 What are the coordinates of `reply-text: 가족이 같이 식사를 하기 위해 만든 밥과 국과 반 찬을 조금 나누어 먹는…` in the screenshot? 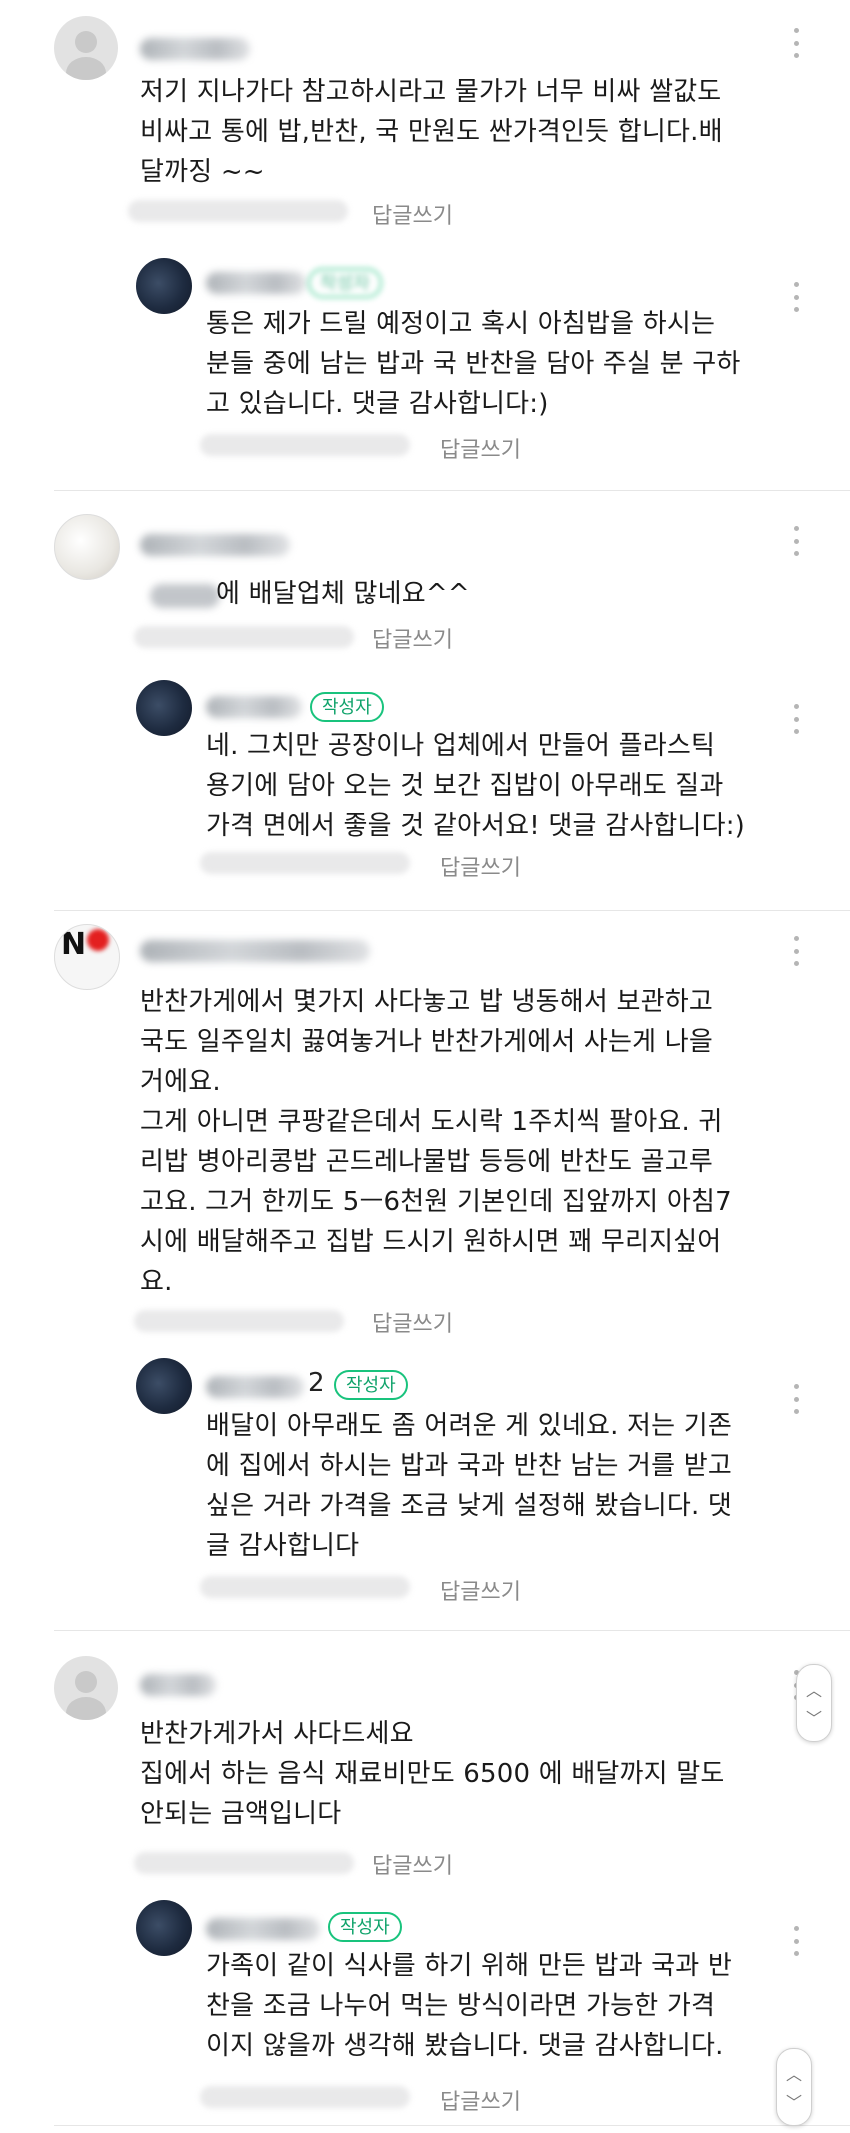 It's located at (469, 2006).